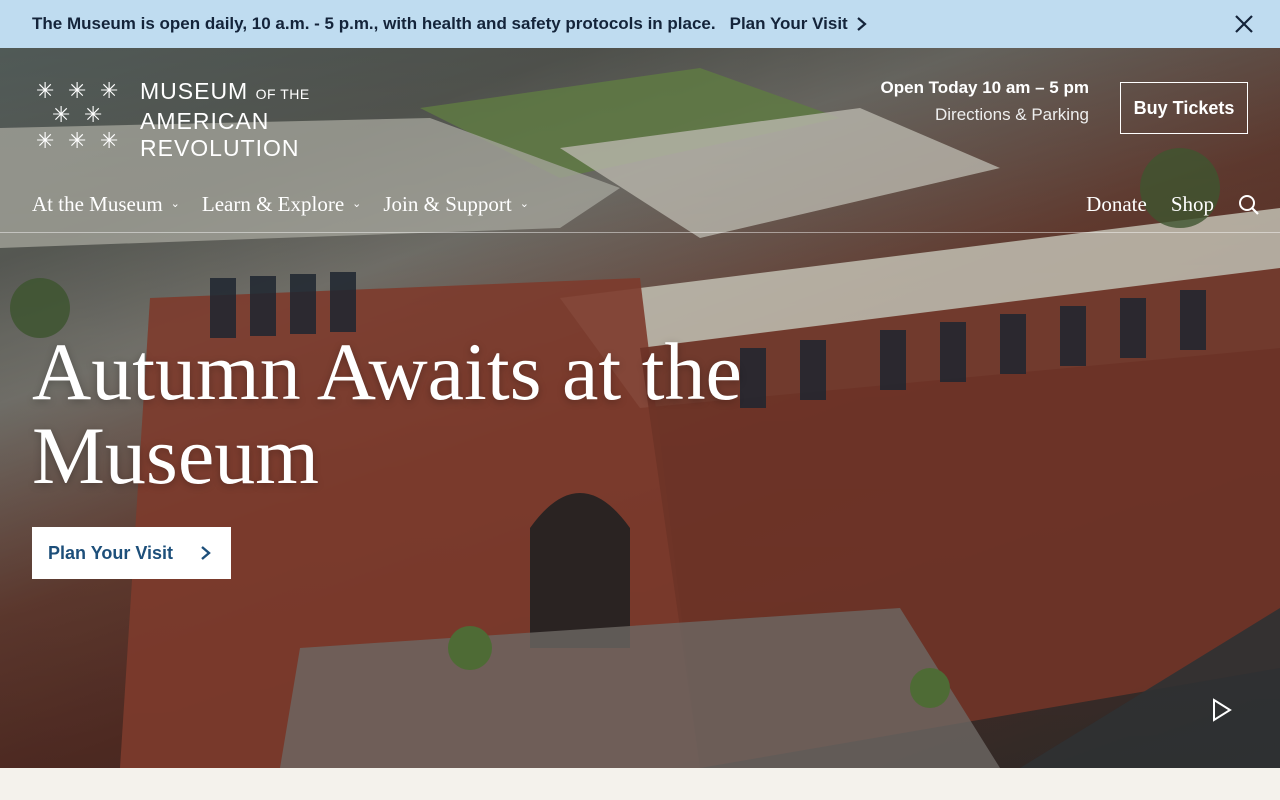 Image resolution: width=1280 pixels, height=800 pixels. I want to click on logo-line1-small: OF THE, so click(282, 94).